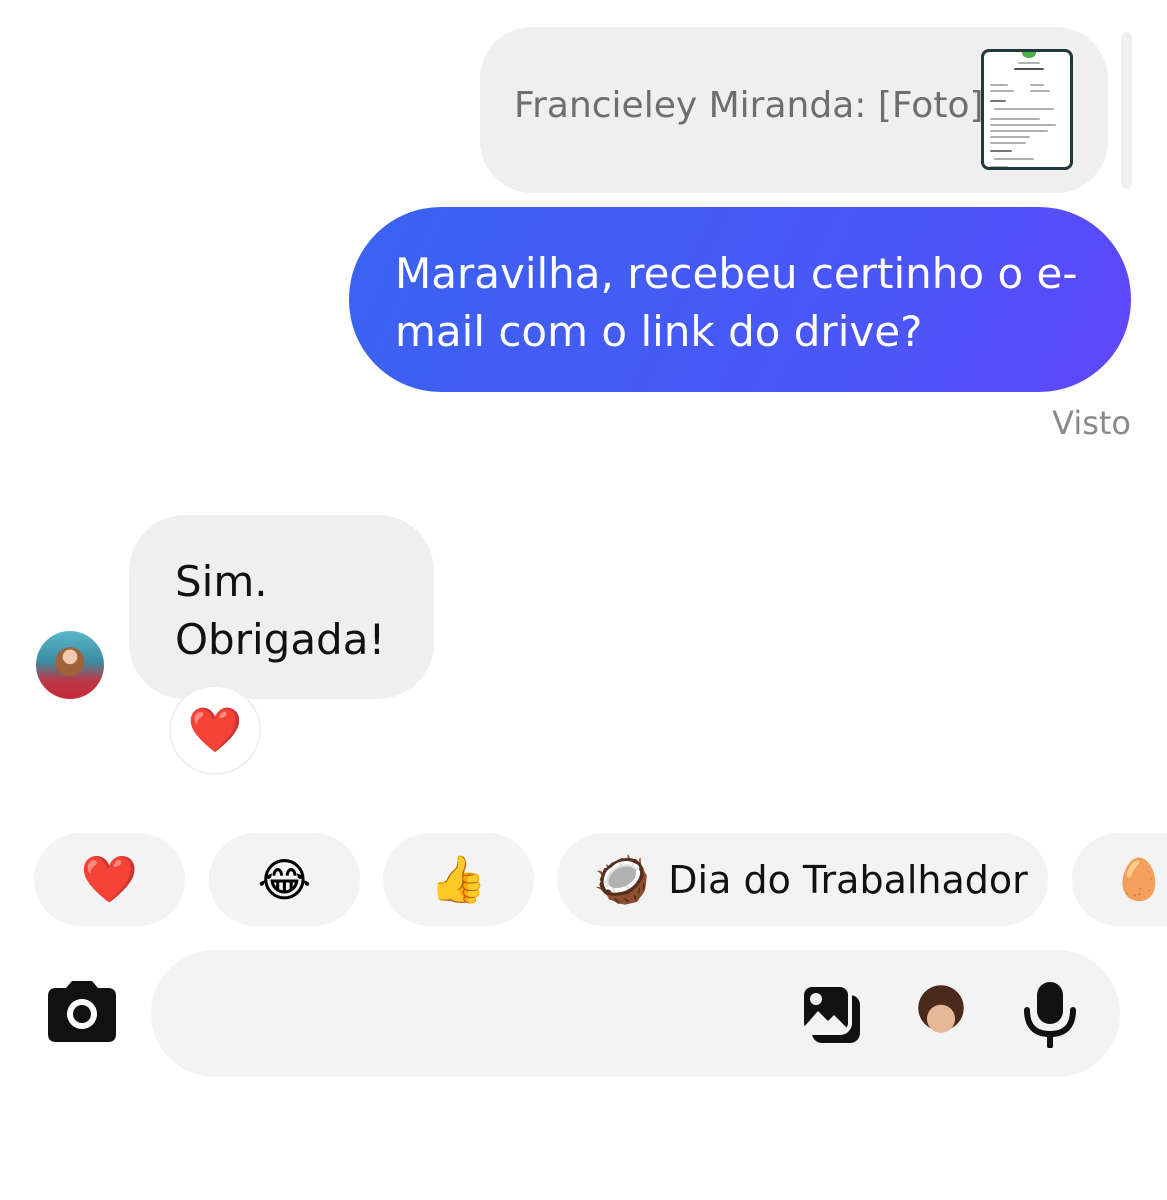 This screenshot has height=1200, width=1167. I want to click on quick-reaction-holiday-sticker: 🥥 Dia do Trabalhador, so click(802, 879).